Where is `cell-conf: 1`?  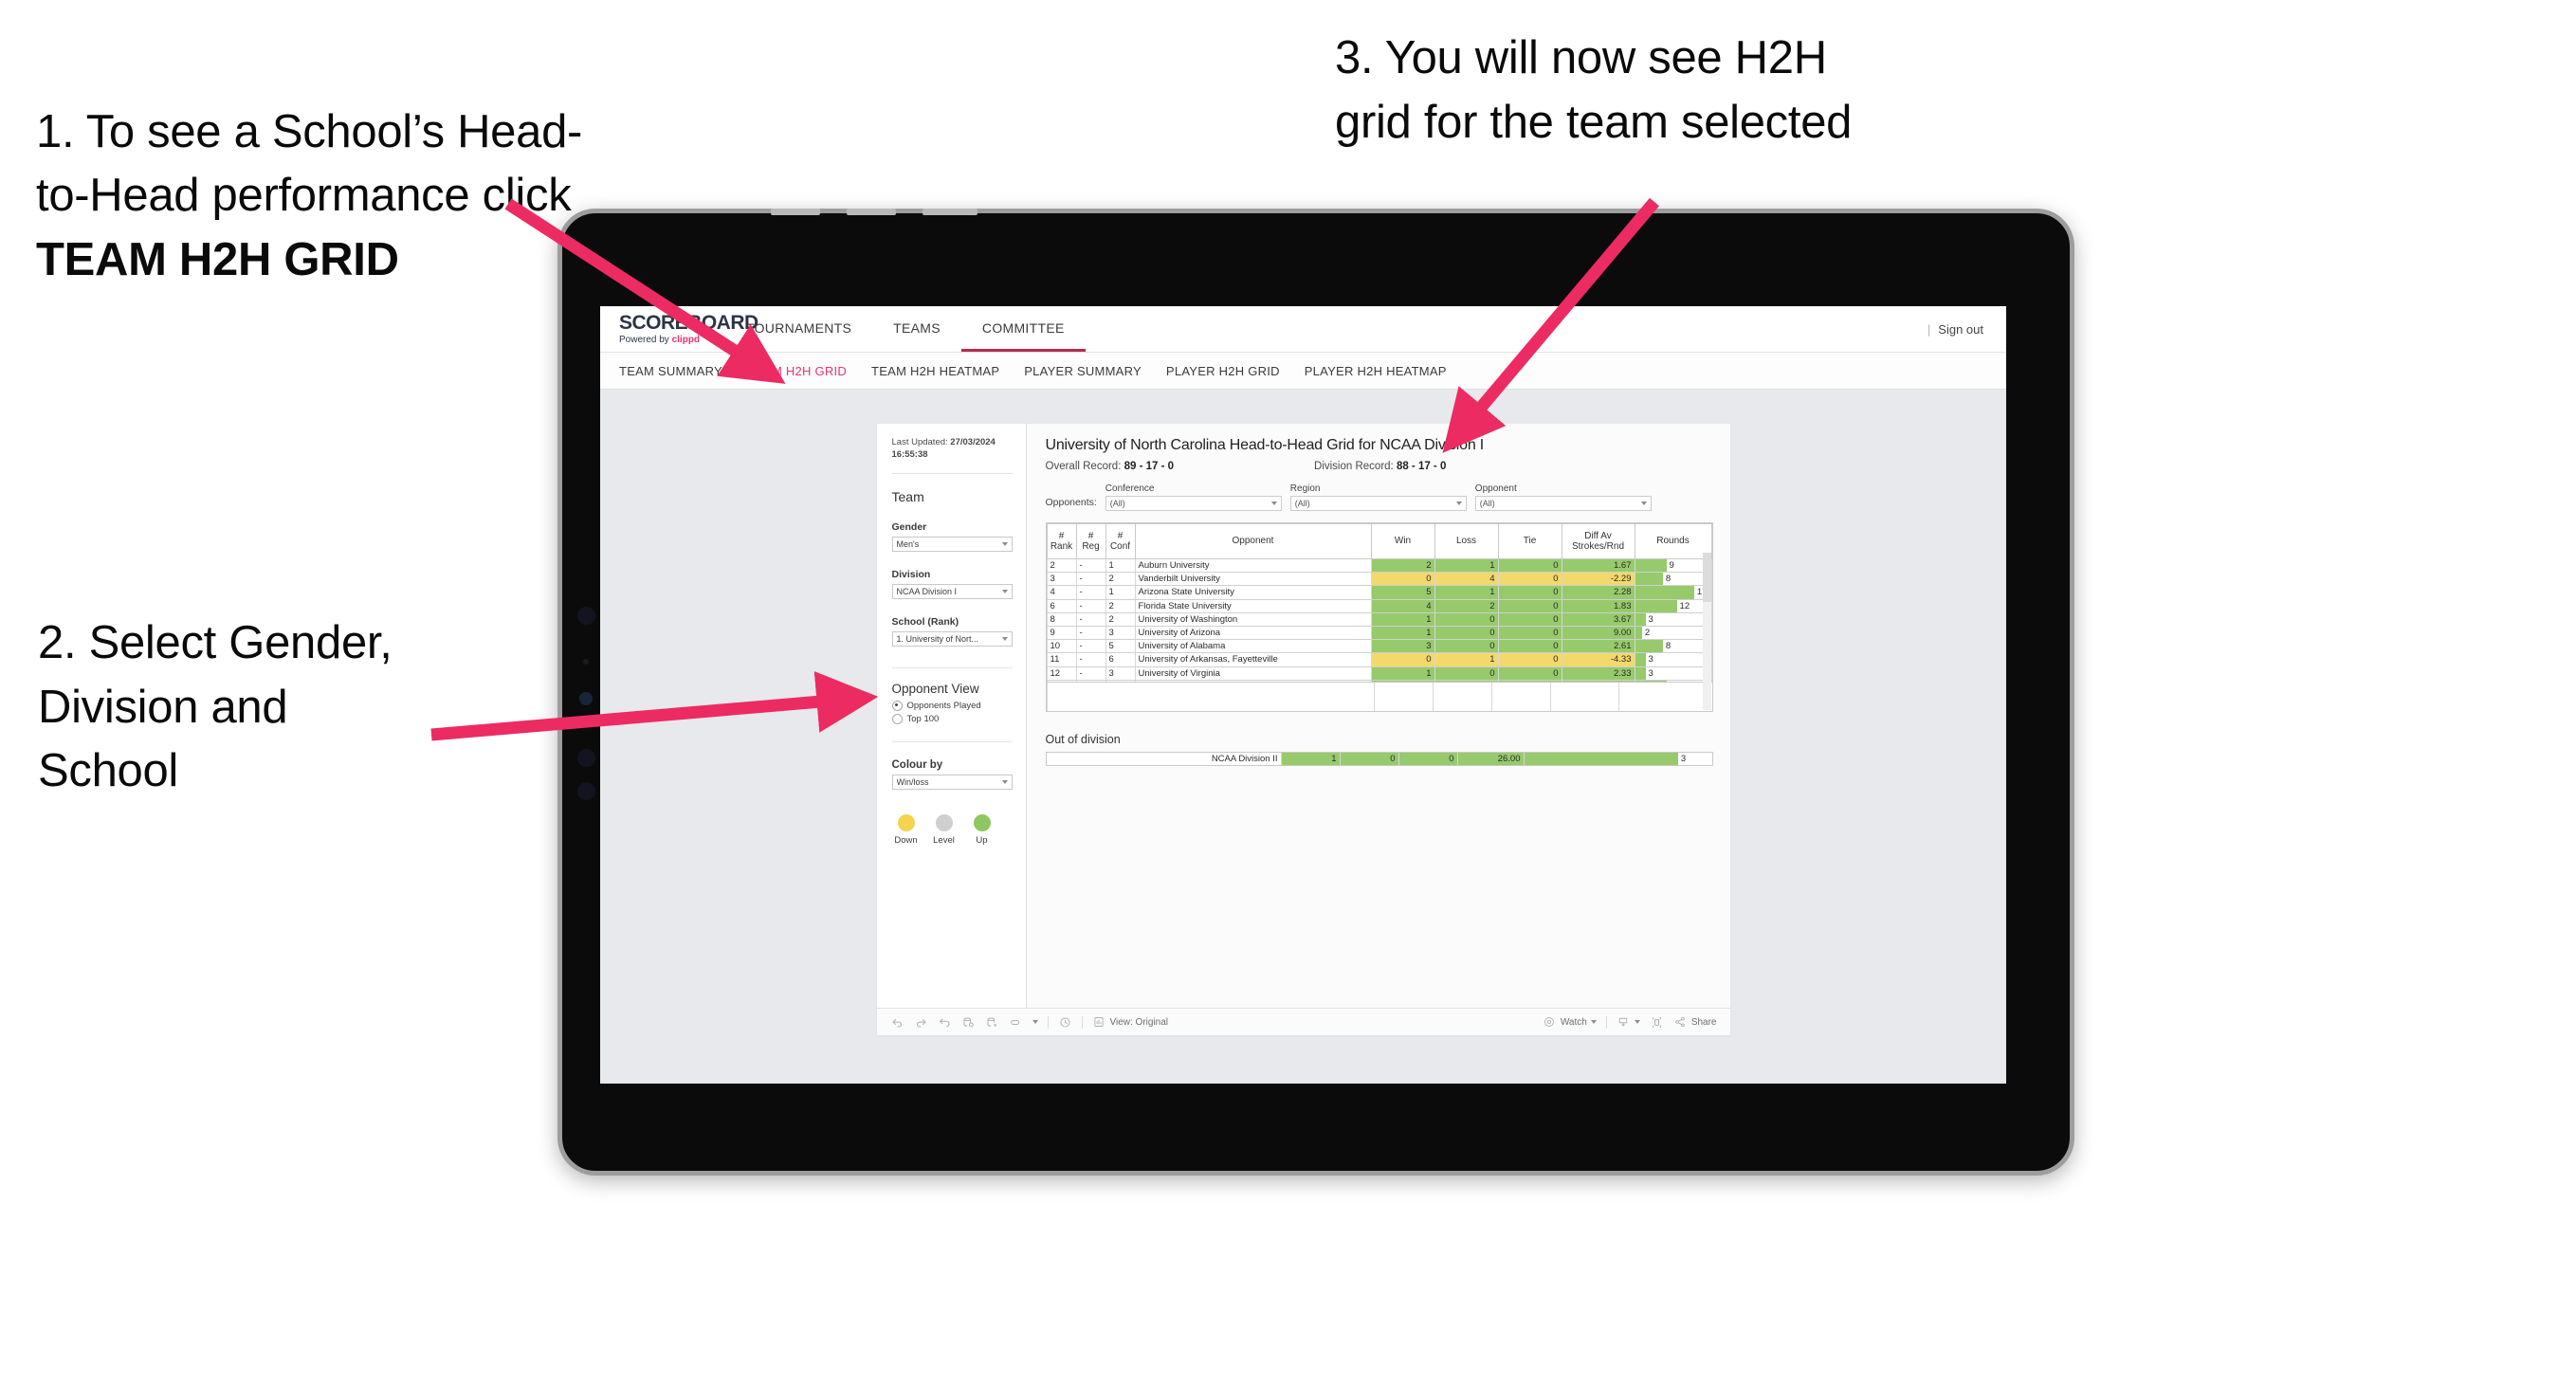 cell-conf: 1 is located at coordinates (1120, 592).